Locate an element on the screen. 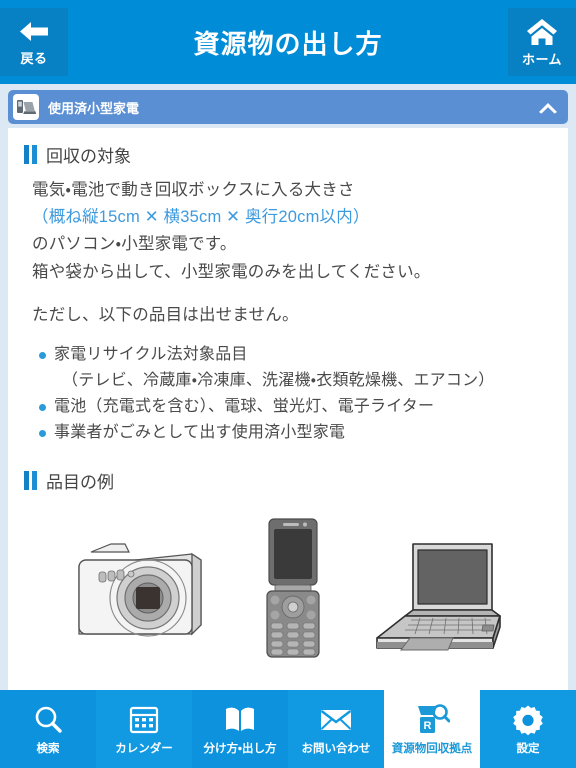 This screenshot has width=576, height=768. phone-laptop-icon is located at coordinates (26, 107).